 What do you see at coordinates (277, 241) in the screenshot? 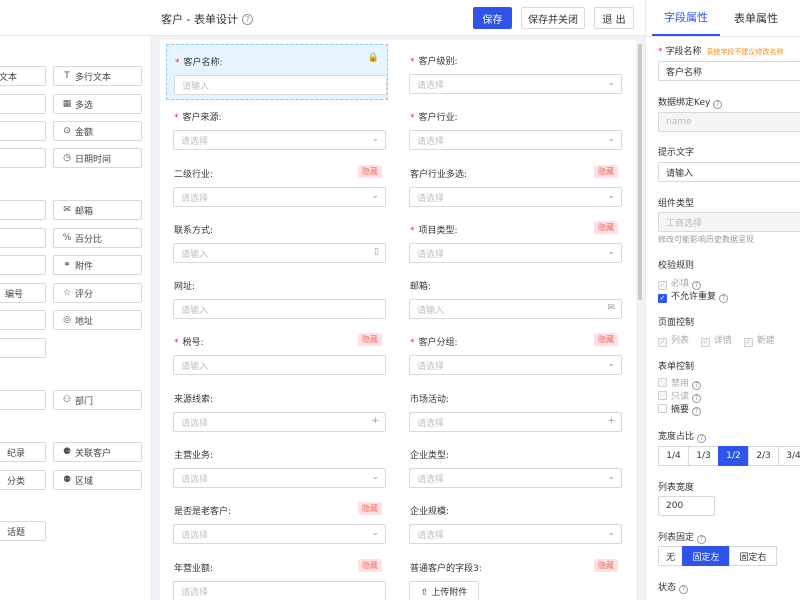
I see `form-field: 联系方式: 请输入 ▯` at bounding box center [277, 241].